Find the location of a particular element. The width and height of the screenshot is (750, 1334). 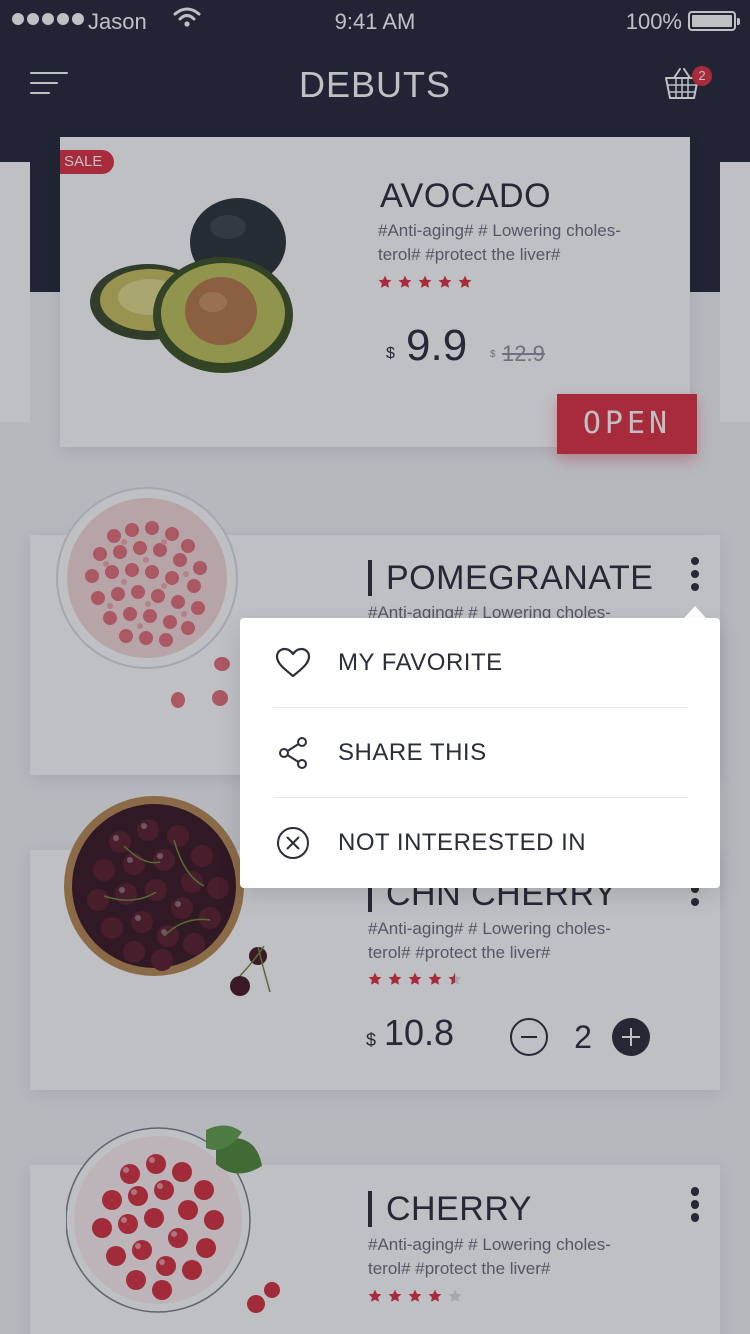

close-circle-icon is located at coordinates (293, 843).